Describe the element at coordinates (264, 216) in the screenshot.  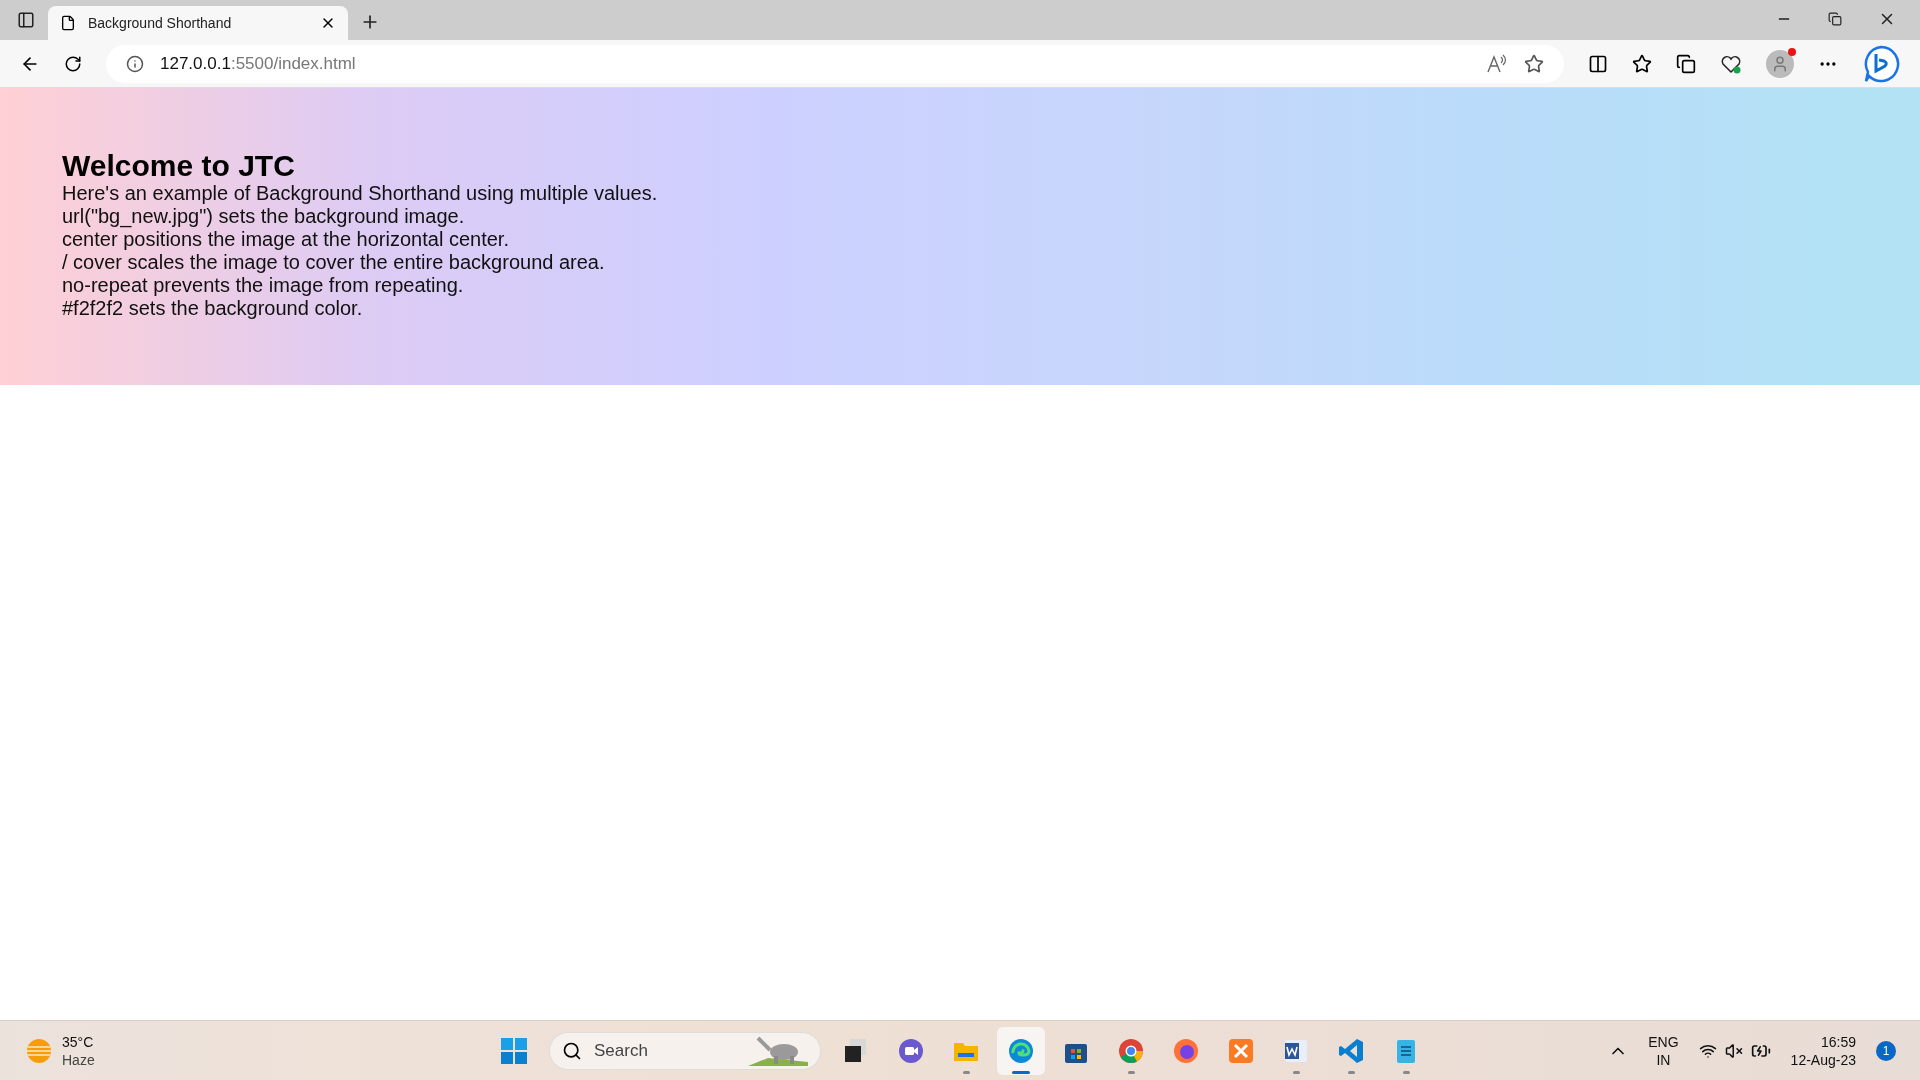
I see `description-line: url("bg_new.jpg") sets the background image.` at that location.